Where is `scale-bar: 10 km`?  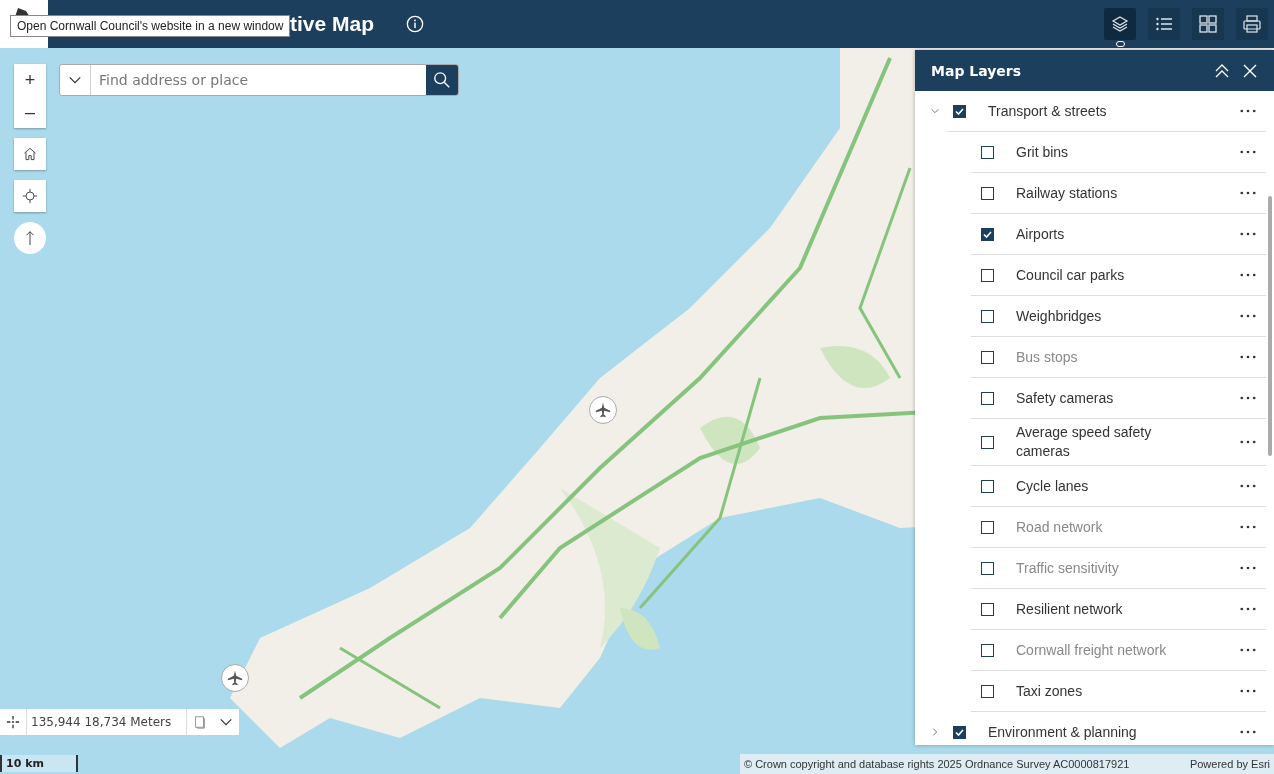
scale-bar: 10 km is located at coordinates (39, 763).